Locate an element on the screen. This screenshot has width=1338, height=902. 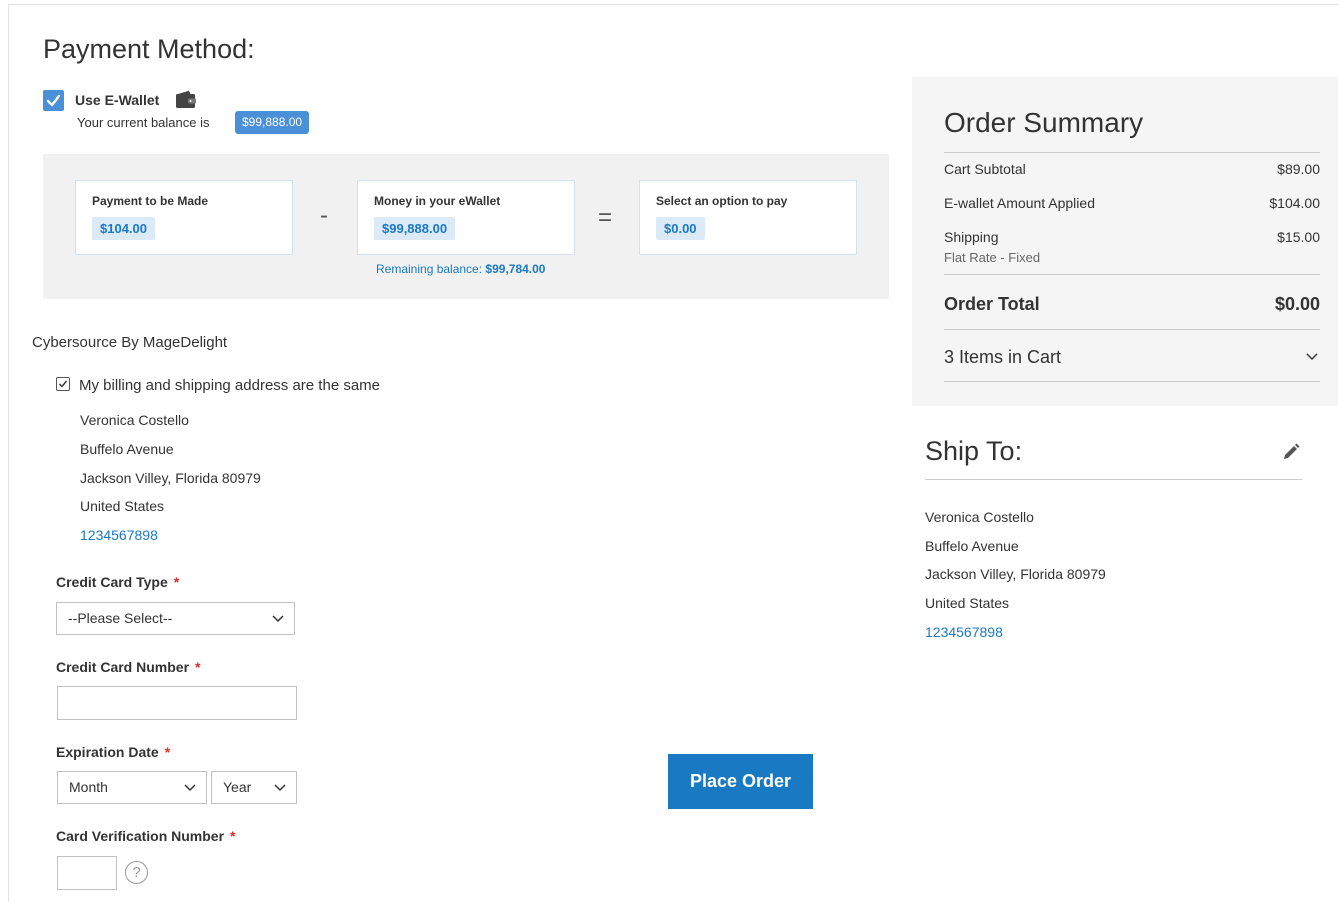
exp-month-select: Month is located at coordinates (132, 787).